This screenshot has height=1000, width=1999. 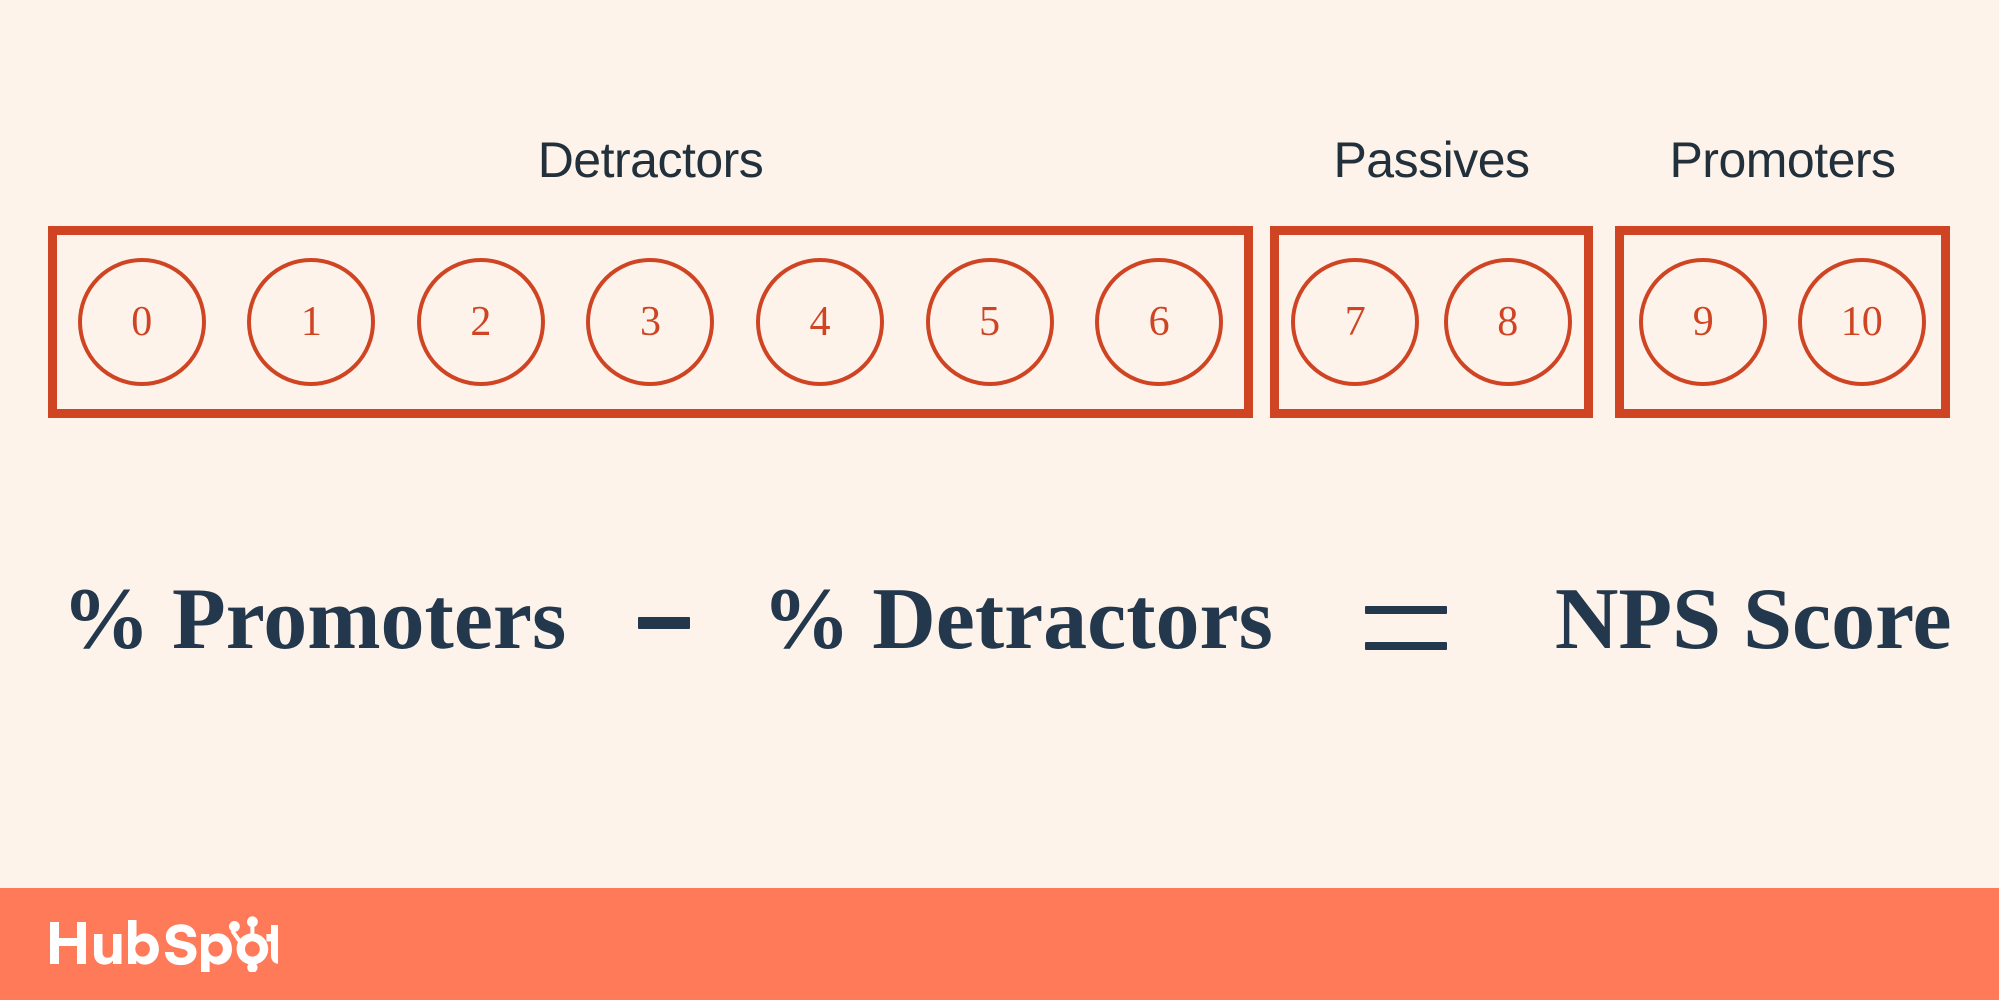 I want to click on score-circle-10: 10, so click(x=1861, y=322).